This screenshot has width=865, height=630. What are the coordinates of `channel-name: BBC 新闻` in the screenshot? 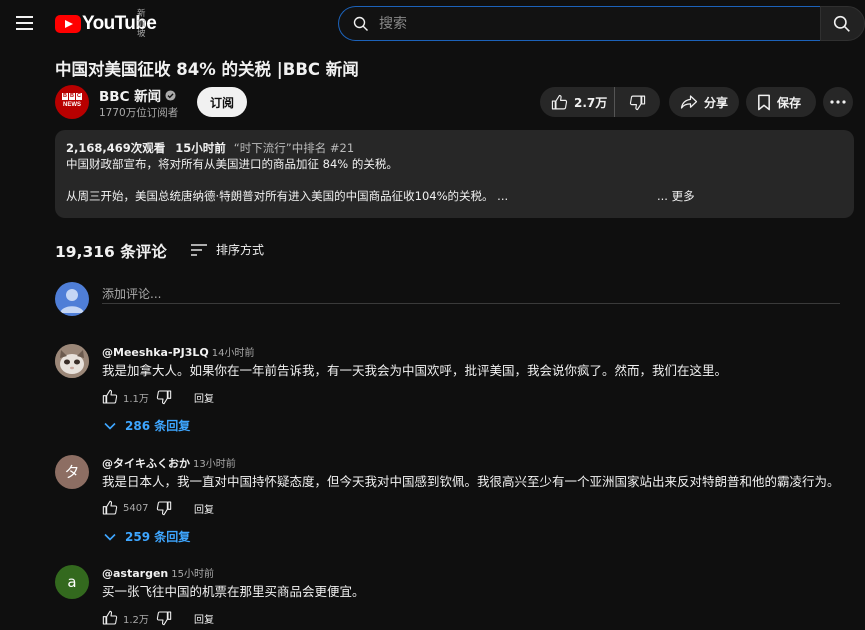 It's located at (137, 95).